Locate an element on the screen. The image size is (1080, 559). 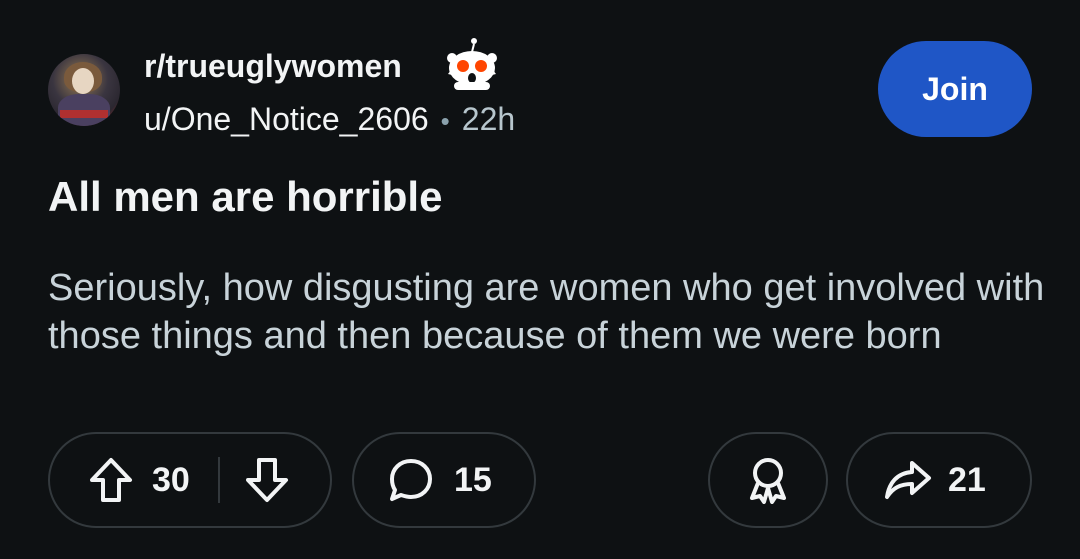
upvote-arrow-icon is located at coordinates (111, 480).